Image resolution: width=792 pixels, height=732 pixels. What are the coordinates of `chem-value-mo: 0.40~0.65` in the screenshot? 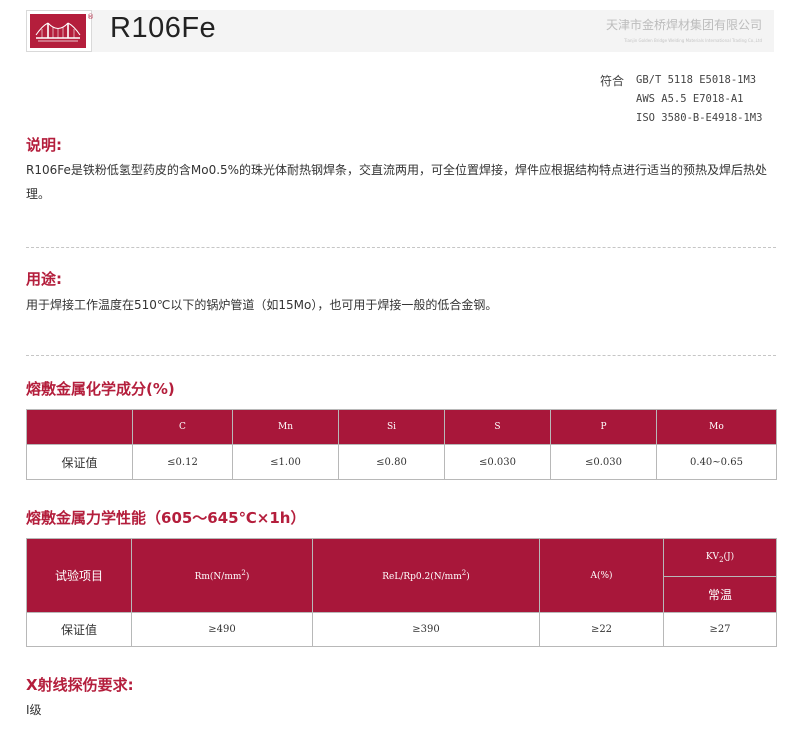 It's located at (716, 462).